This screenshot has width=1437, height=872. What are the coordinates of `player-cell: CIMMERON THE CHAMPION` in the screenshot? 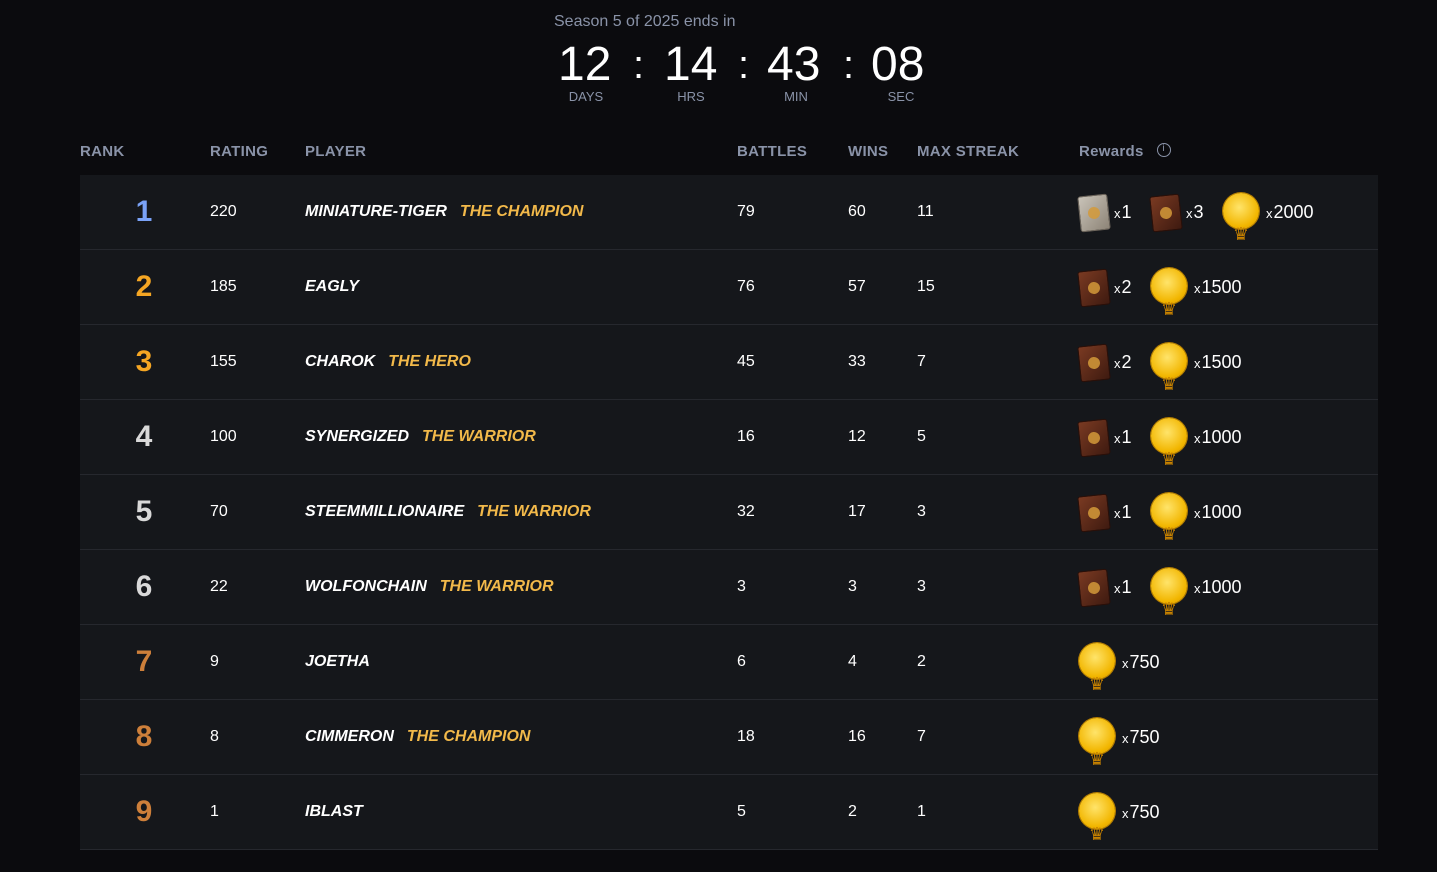 It's located at (417, 737).